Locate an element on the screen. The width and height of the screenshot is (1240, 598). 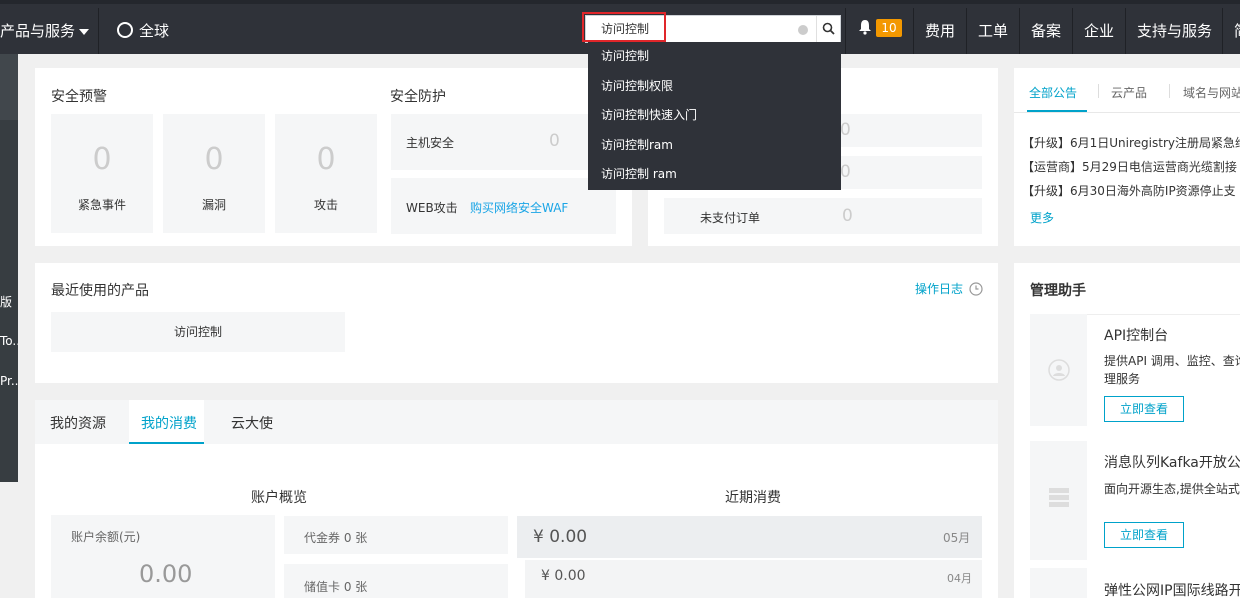
web-attack-row: WEB攻击 购买网络安全WAF is located at coordinates (503, 206).